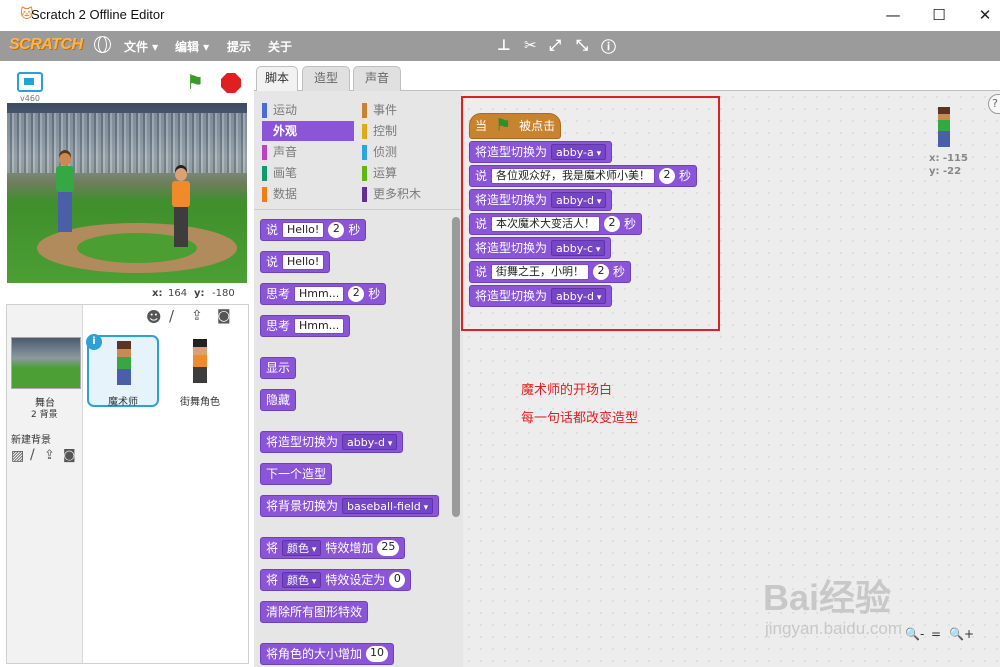 Image resolution: width=1000 pixels, height=667 pixels. Describe the element at coordinates (296, 474) in the screenshot. I see `next-costume-block: 下一个造型` at that location.